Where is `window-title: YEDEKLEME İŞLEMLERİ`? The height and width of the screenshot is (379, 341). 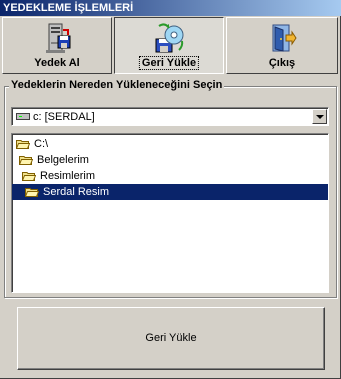 window-title: YEDEKLEME İŞLEMLERİ is located at coordinates (170, 8).